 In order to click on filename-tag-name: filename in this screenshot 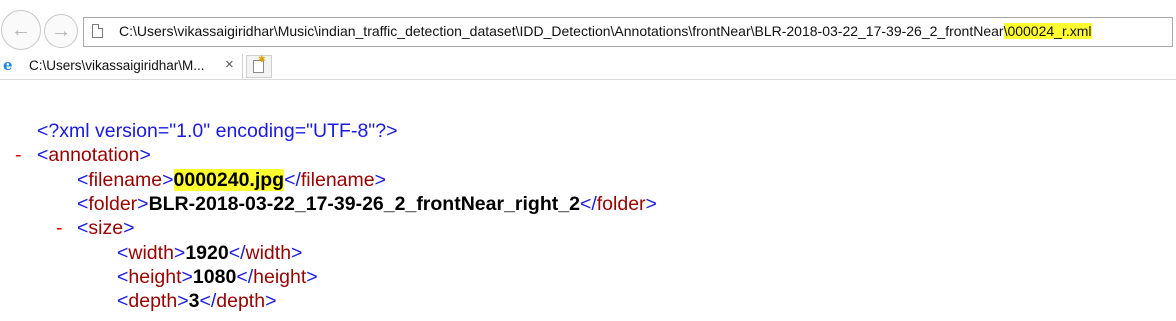, I will do `click(125, 180)`.